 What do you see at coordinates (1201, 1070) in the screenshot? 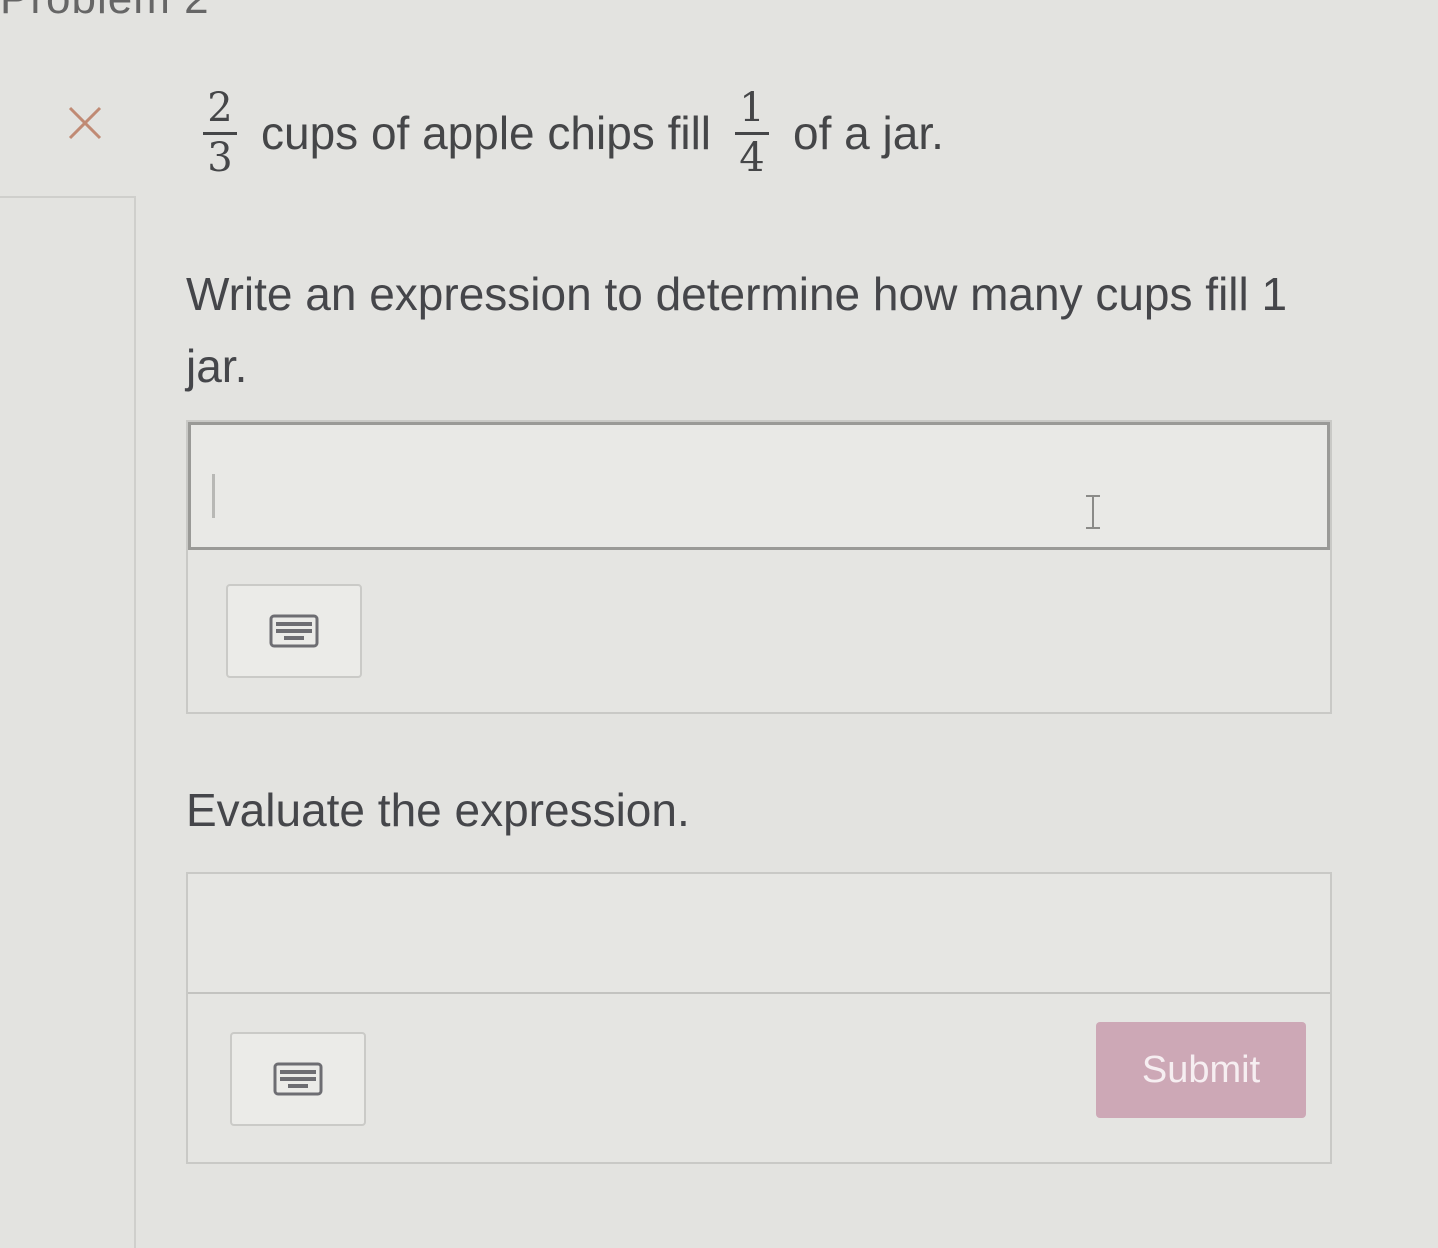
I see `submit-button: Submit` at bounding box center [1201, 1070].